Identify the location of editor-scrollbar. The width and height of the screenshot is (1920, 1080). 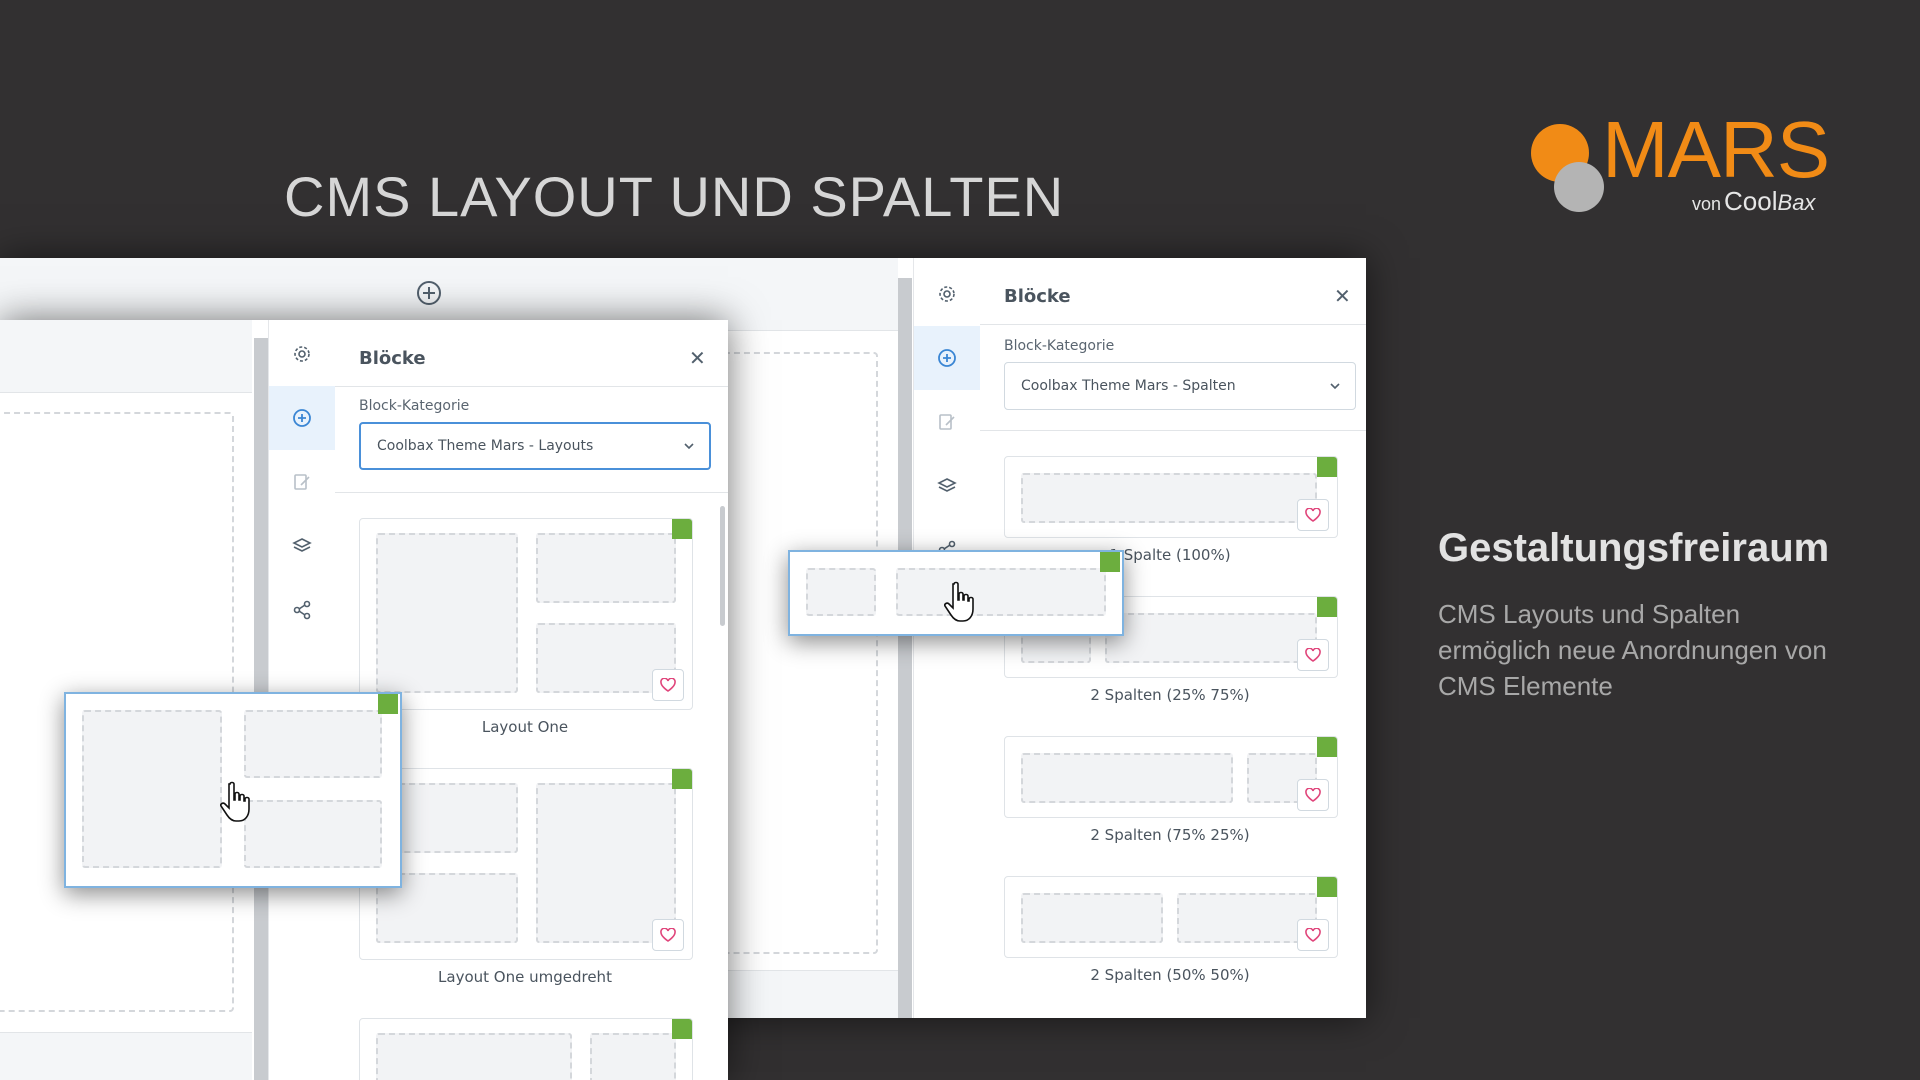
(905, 648).